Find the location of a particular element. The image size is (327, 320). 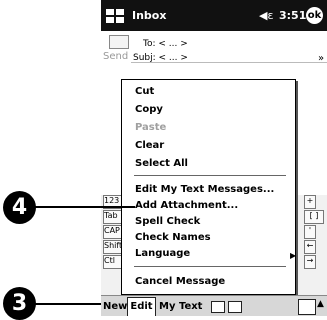

menu-item-paste: Paste is located at coordinates (150, 127).